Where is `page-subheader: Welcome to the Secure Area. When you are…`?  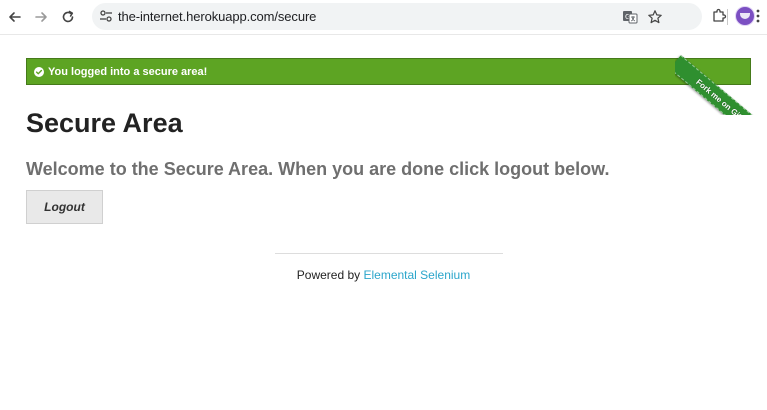
page-subheader: Welcome to the Secure Area. When you are… is located at coordinates (318, 169).